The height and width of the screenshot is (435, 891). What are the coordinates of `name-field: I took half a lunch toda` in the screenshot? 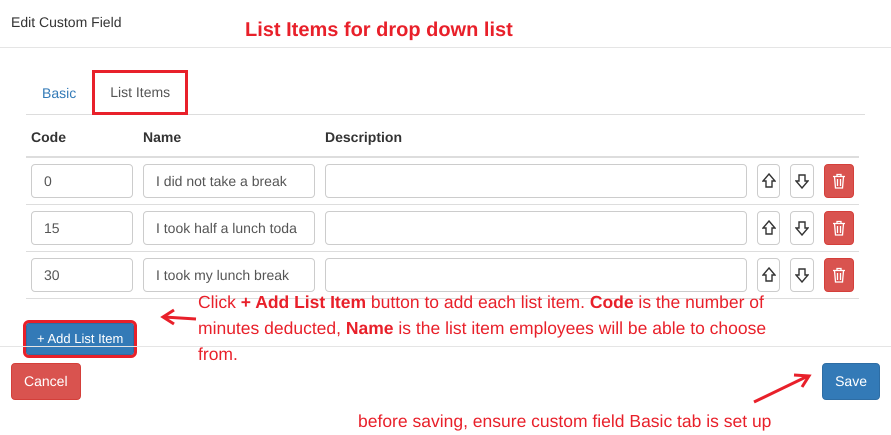 It's located at (229, 228).